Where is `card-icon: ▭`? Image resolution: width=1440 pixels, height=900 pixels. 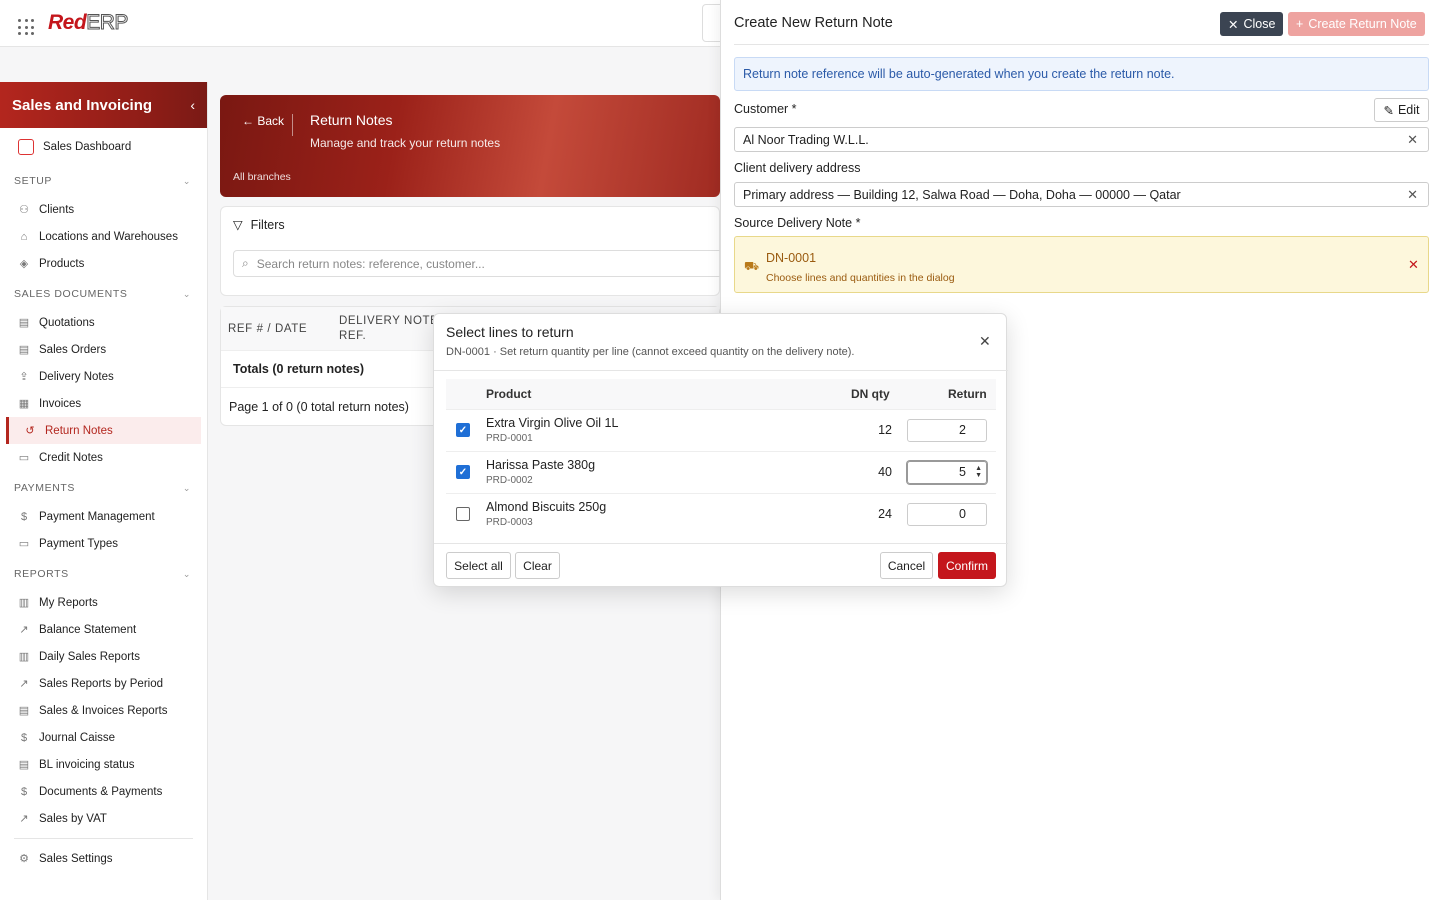
card-icon: ▭ is located at coordinates (24, 544).